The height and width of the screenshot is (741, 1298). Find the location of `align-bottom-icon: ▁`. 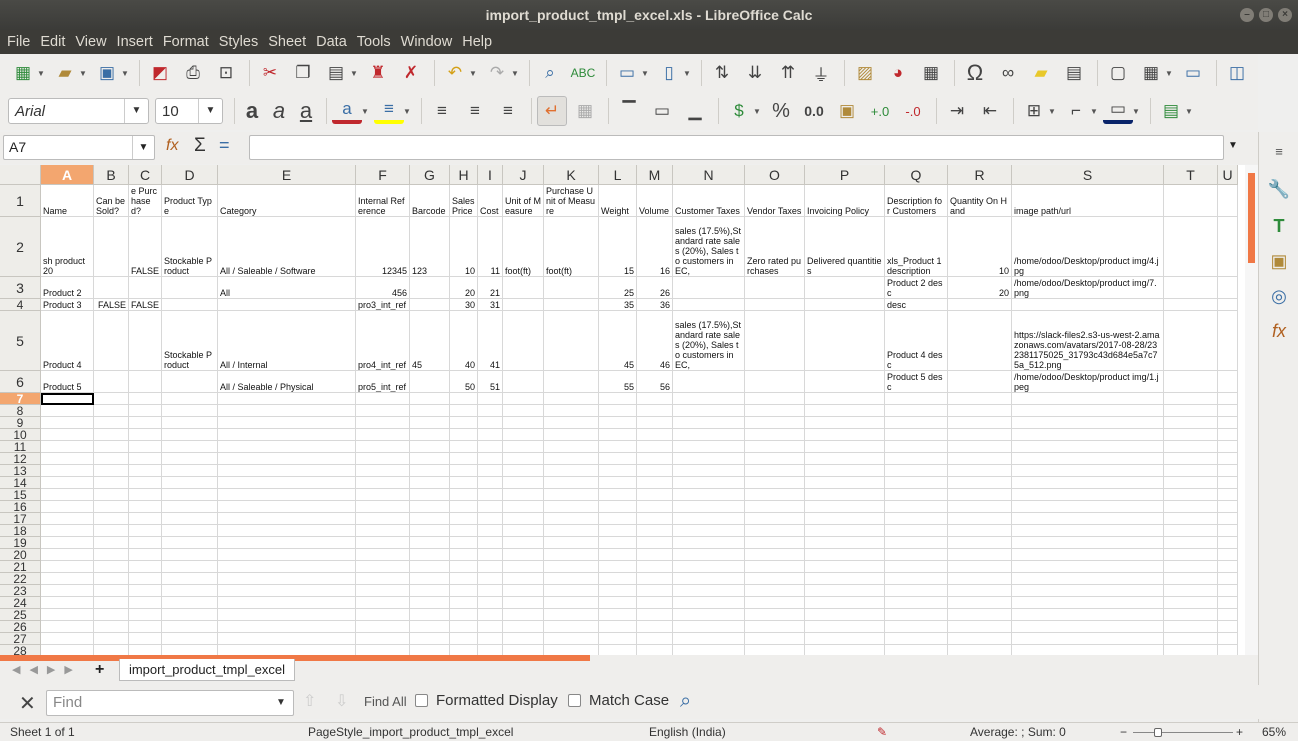

align-bottom-icon: ▁ is located at coordinates (695, 111).